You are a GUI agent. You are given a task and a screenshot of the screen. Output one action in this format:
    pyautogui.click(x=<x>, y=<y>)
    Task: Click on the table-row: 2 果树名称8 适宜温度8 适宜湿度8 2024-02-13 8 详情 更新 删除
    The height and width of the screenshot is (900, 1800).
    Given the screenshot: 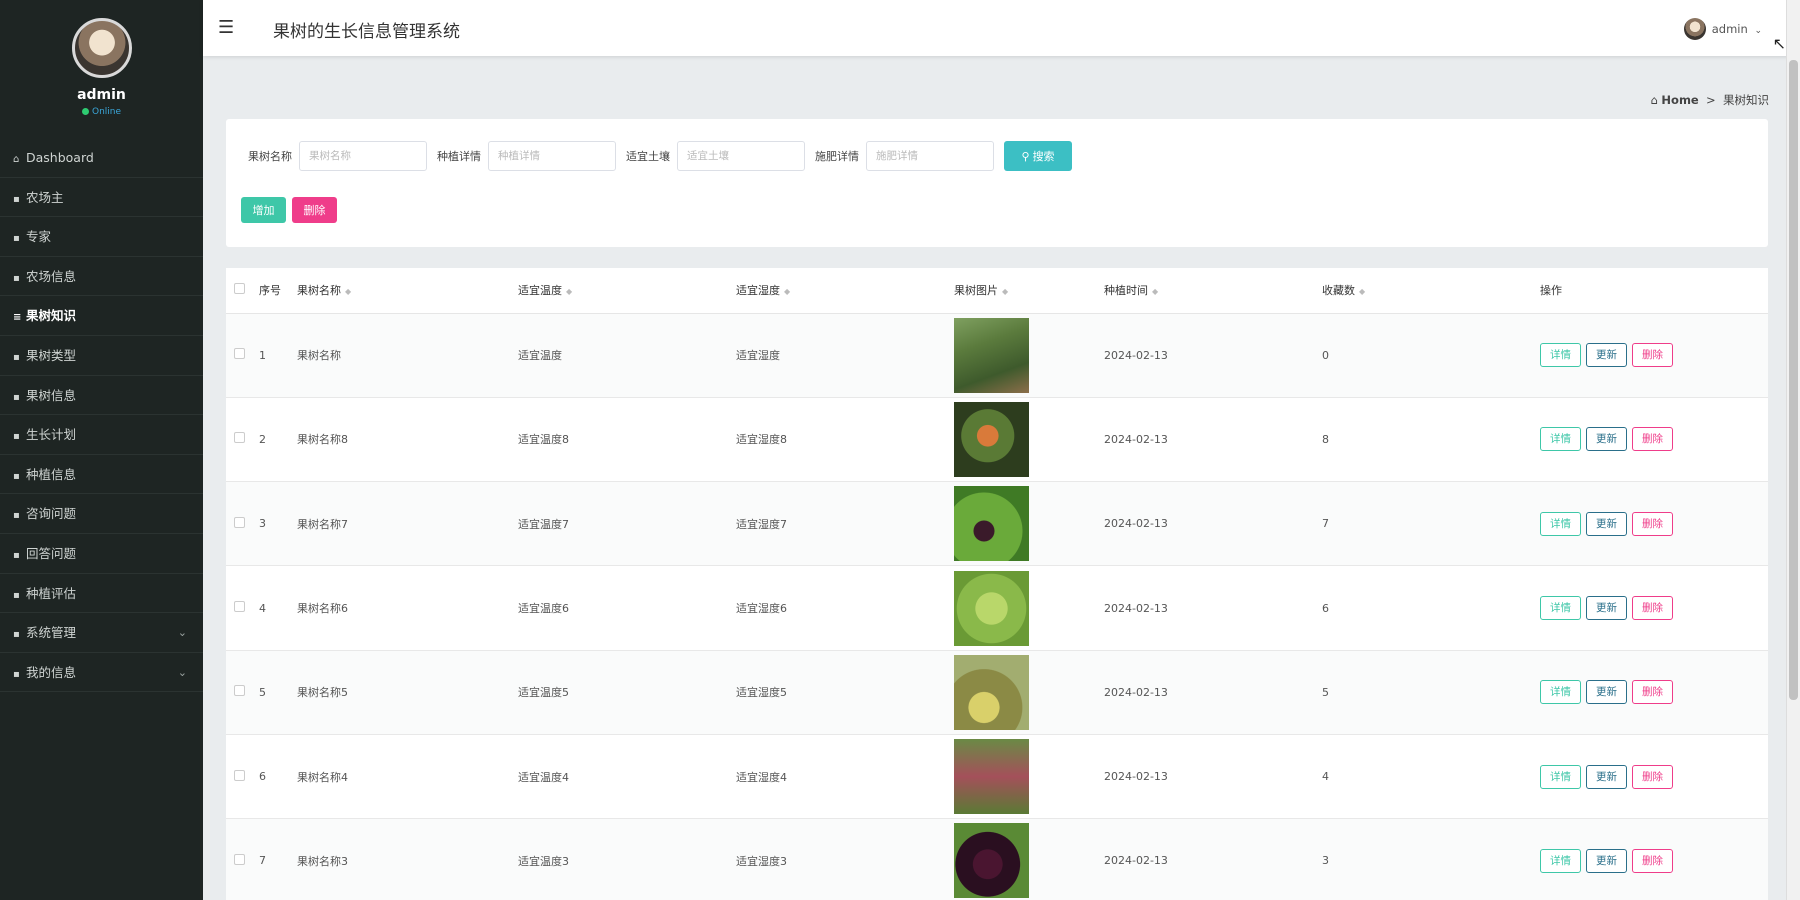 What is the action you would take?
    pyautogui.click(x=997, y=440)
    